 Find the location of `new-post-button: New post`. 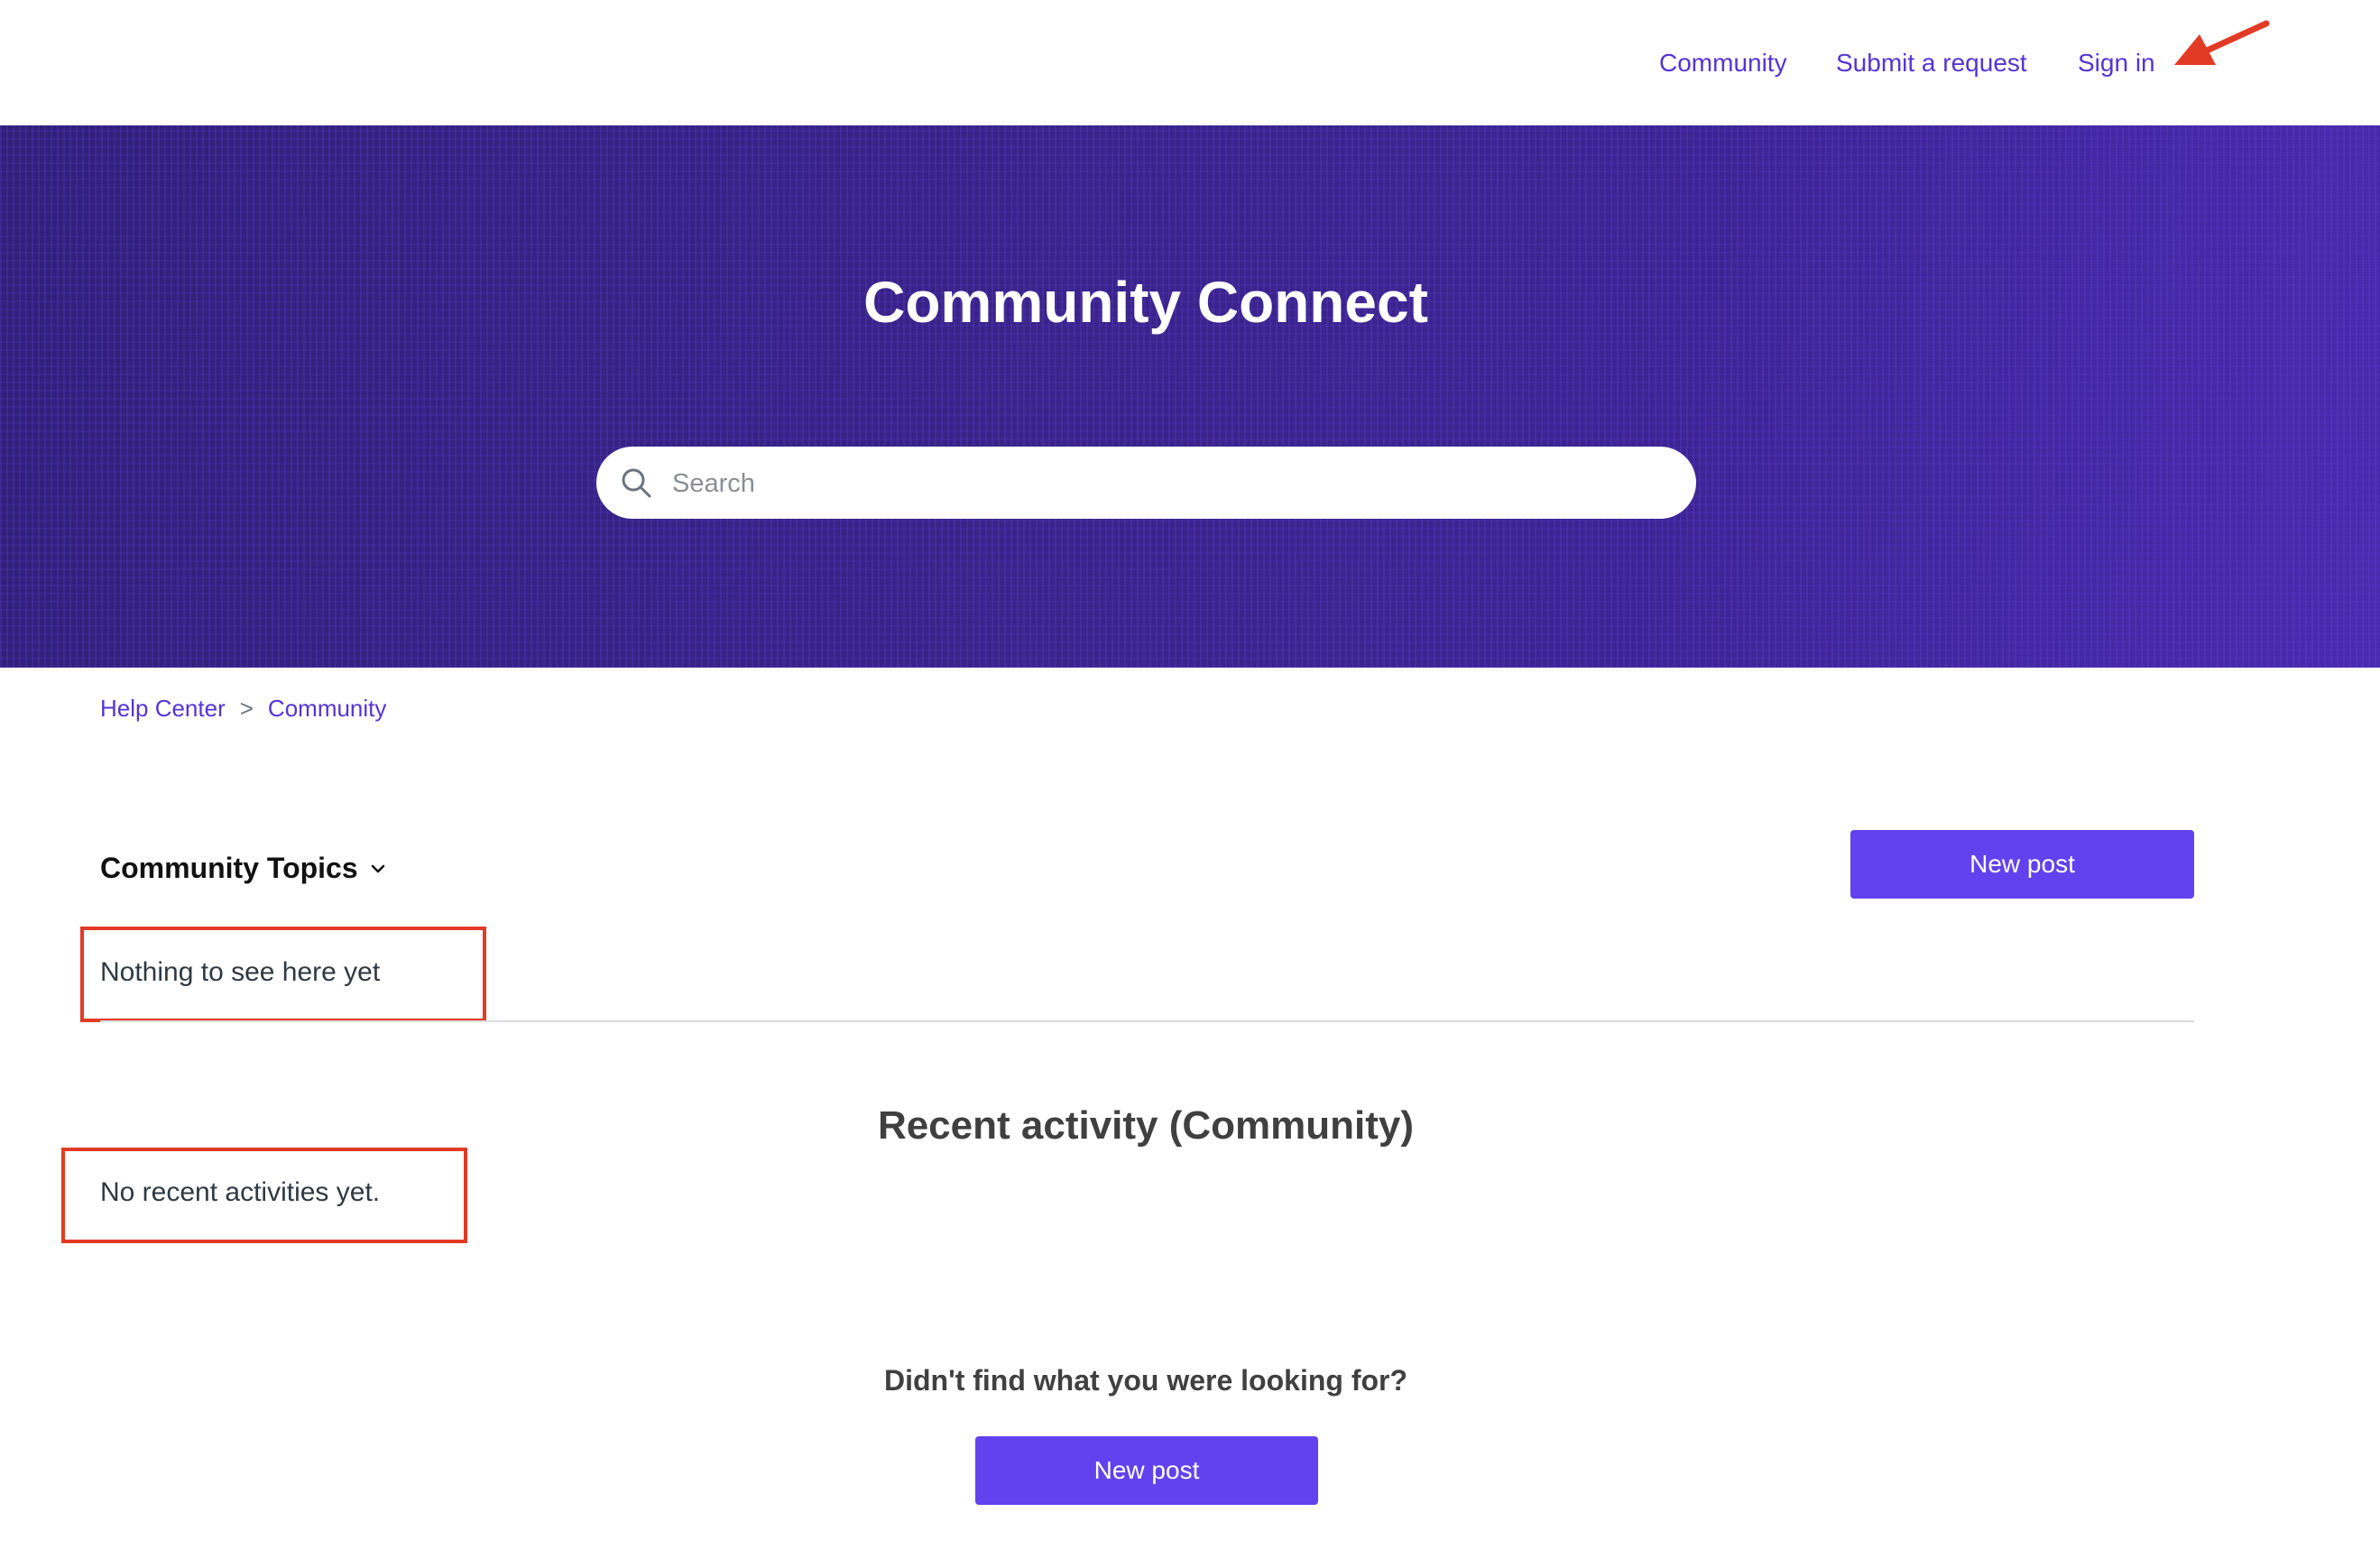

new-post-button: New post is located at coordinates (2022, 864).